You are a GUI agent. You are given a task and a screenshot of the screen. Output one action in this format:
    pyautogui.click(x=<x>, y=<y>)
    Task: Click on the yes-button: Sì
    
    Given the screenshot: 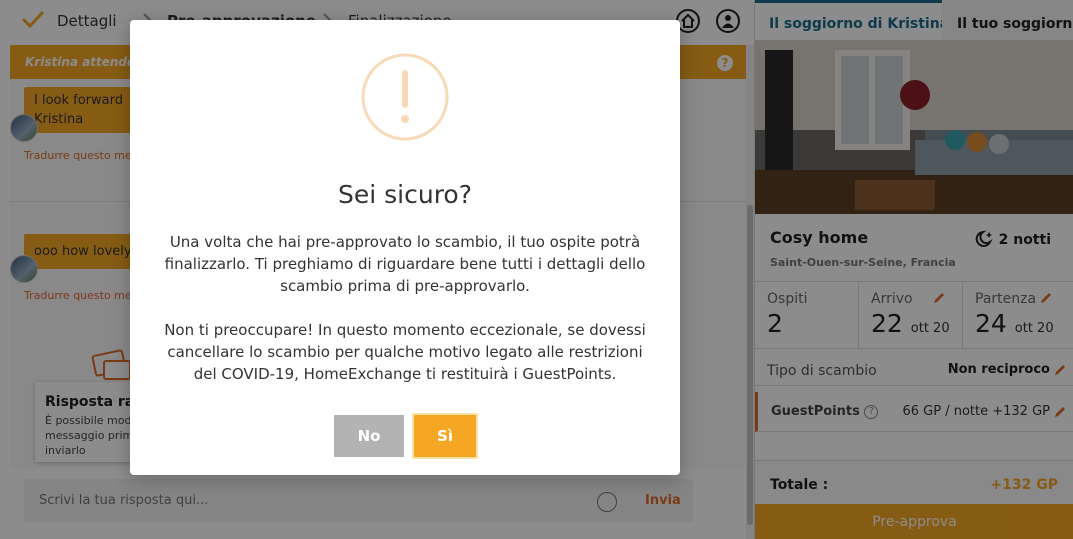 What is the action you would take?
    pyautogui.click(x=445, y=436)
    